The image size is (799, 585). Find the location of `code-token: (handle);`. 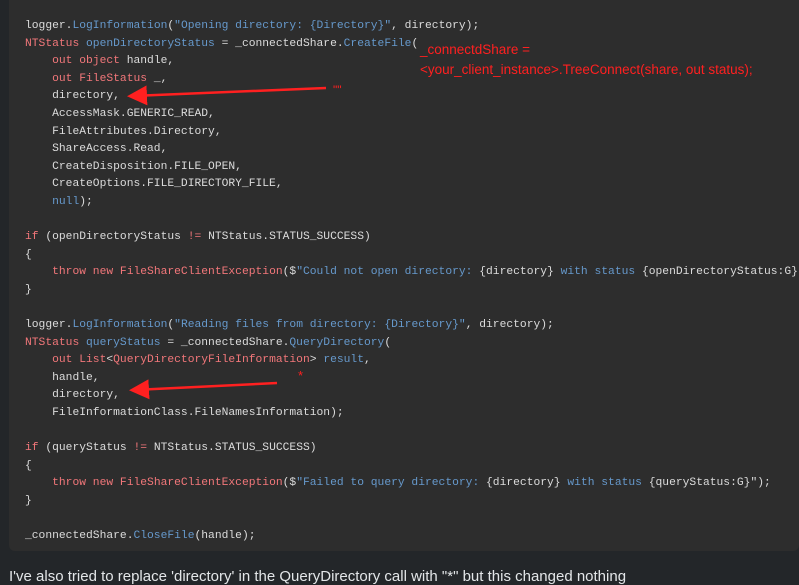

code-token: (handle); is located at coordinates (225, 536).